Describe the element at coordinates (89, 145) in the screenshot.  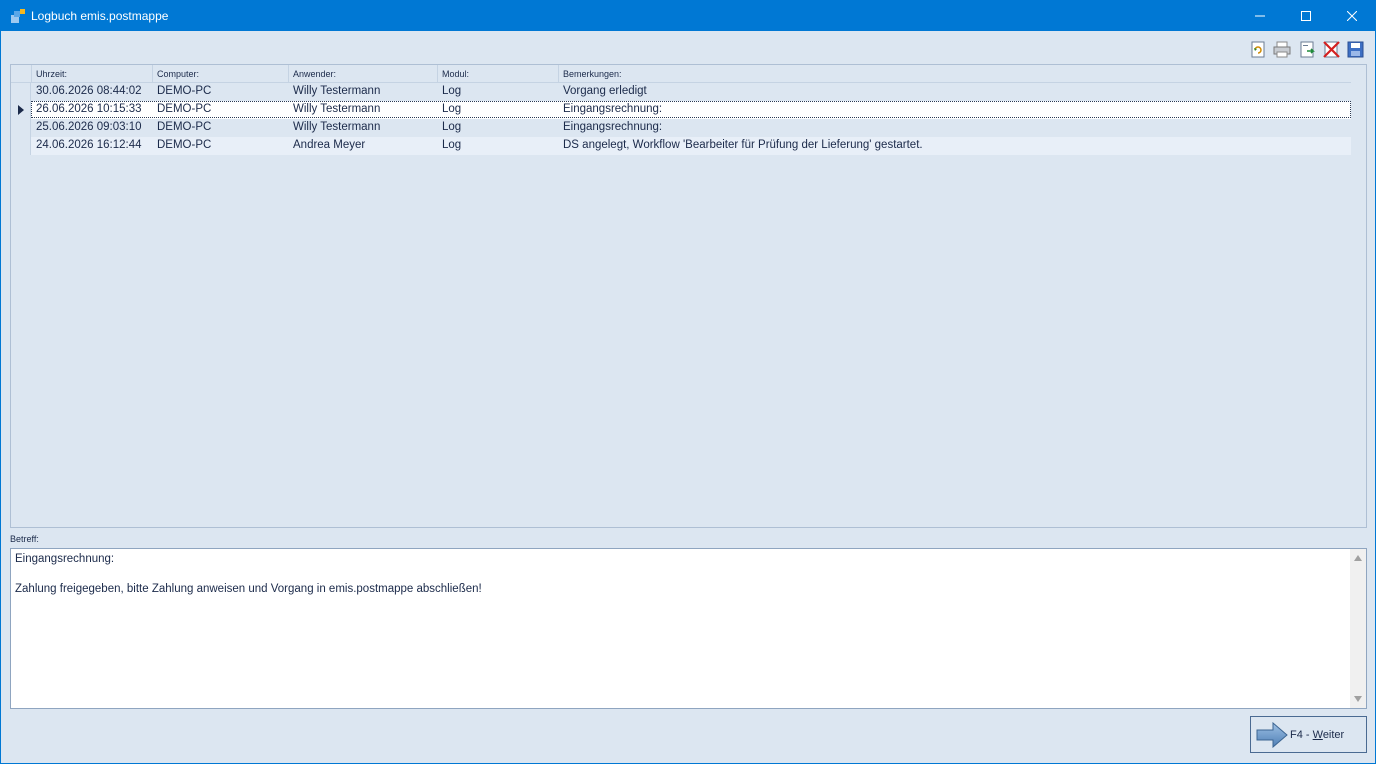
I see `cell-time: 24.06.2026 16:12:44` at that location.